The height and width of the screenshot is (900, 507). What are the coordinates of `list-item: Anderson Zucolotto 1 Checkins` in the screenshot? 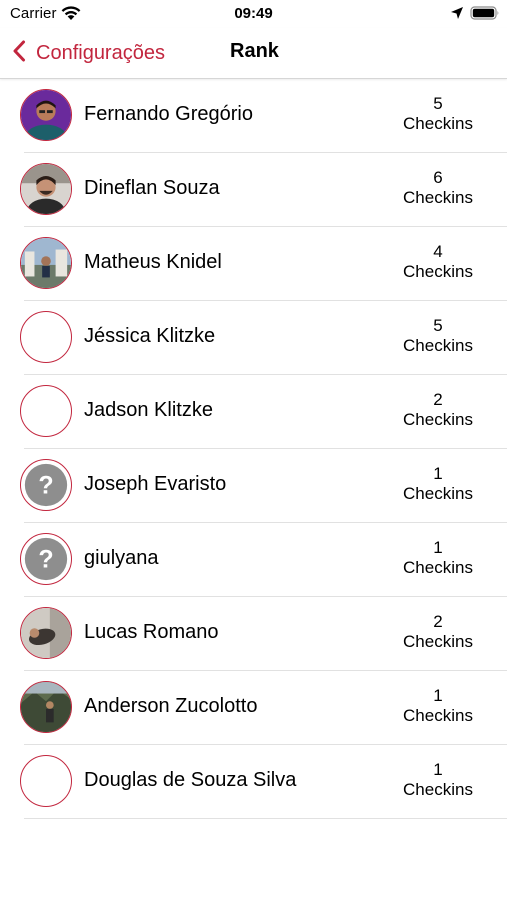 It's located at (263, 708).